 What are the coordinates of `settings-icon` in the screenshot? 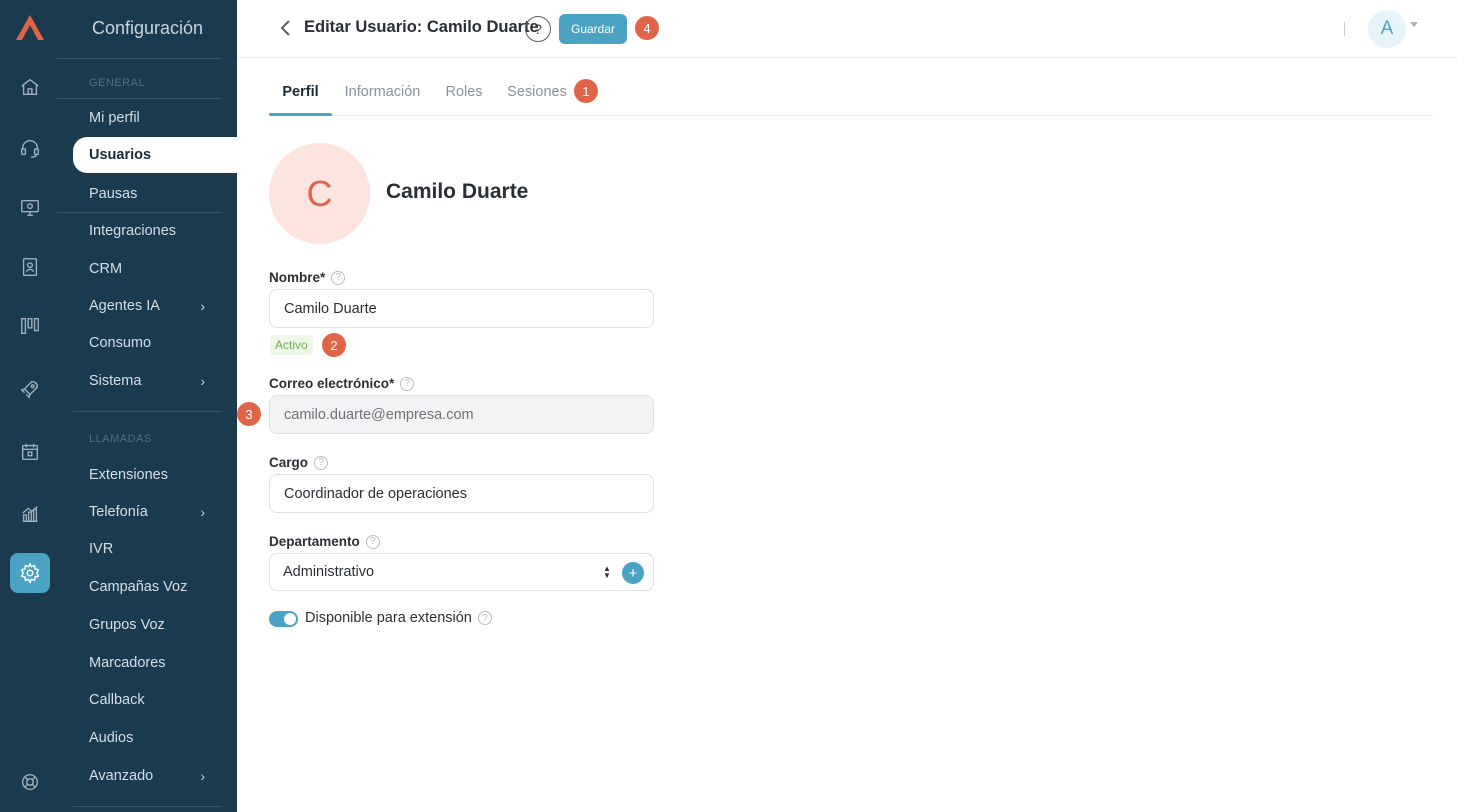 It's located at (30, 573).